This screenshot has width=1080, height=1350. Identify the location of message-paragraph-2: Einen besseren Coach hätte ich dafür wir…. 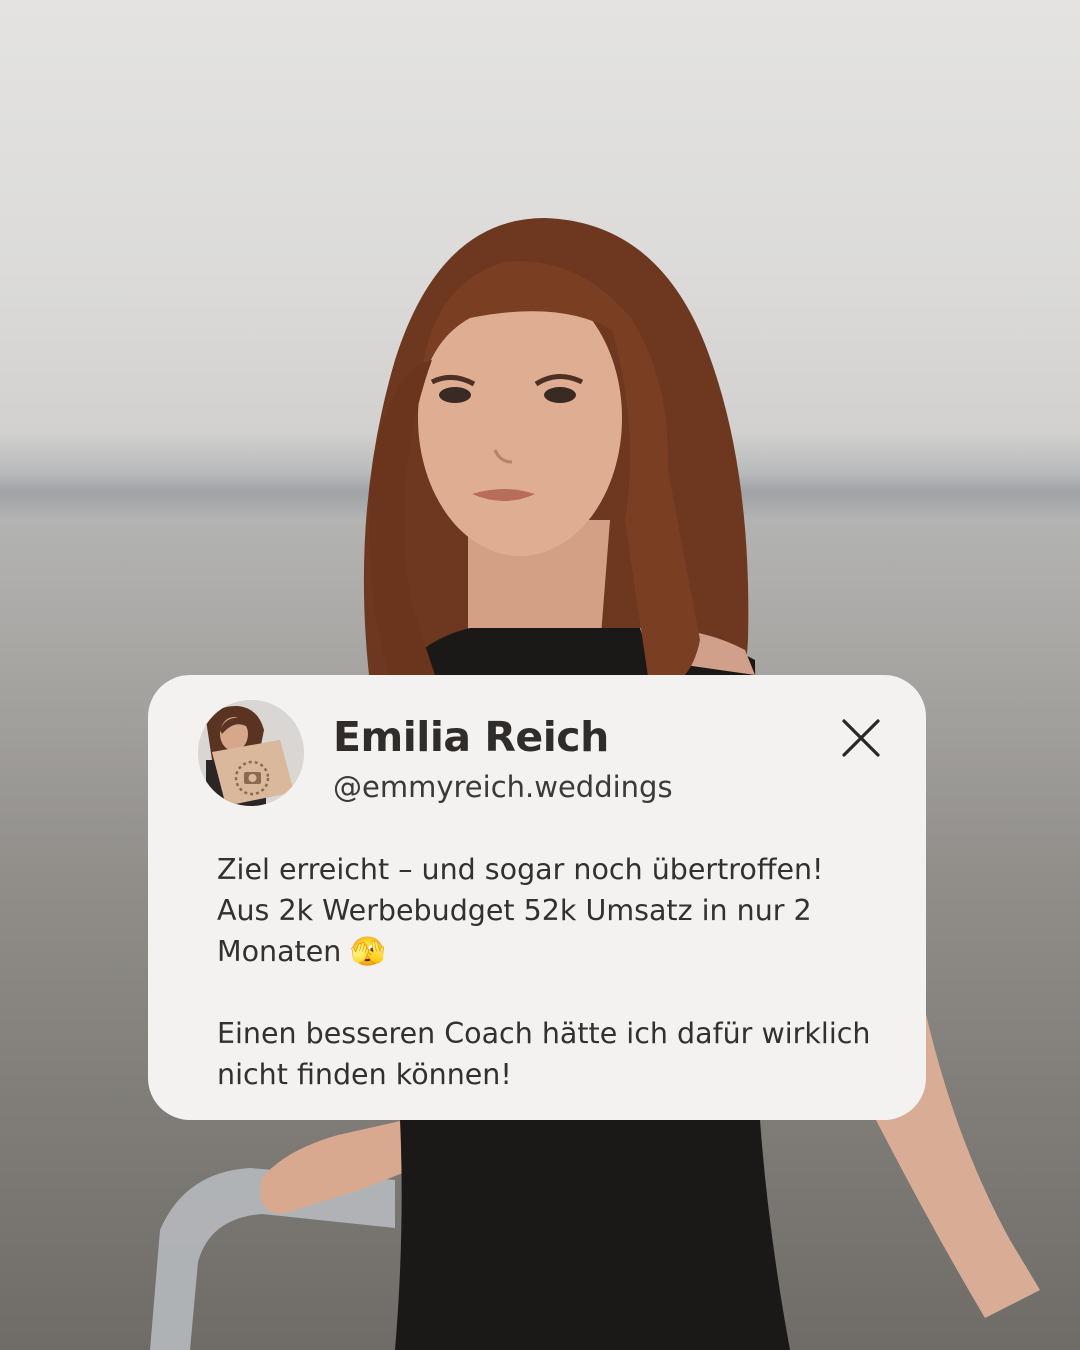
(544, 1054).